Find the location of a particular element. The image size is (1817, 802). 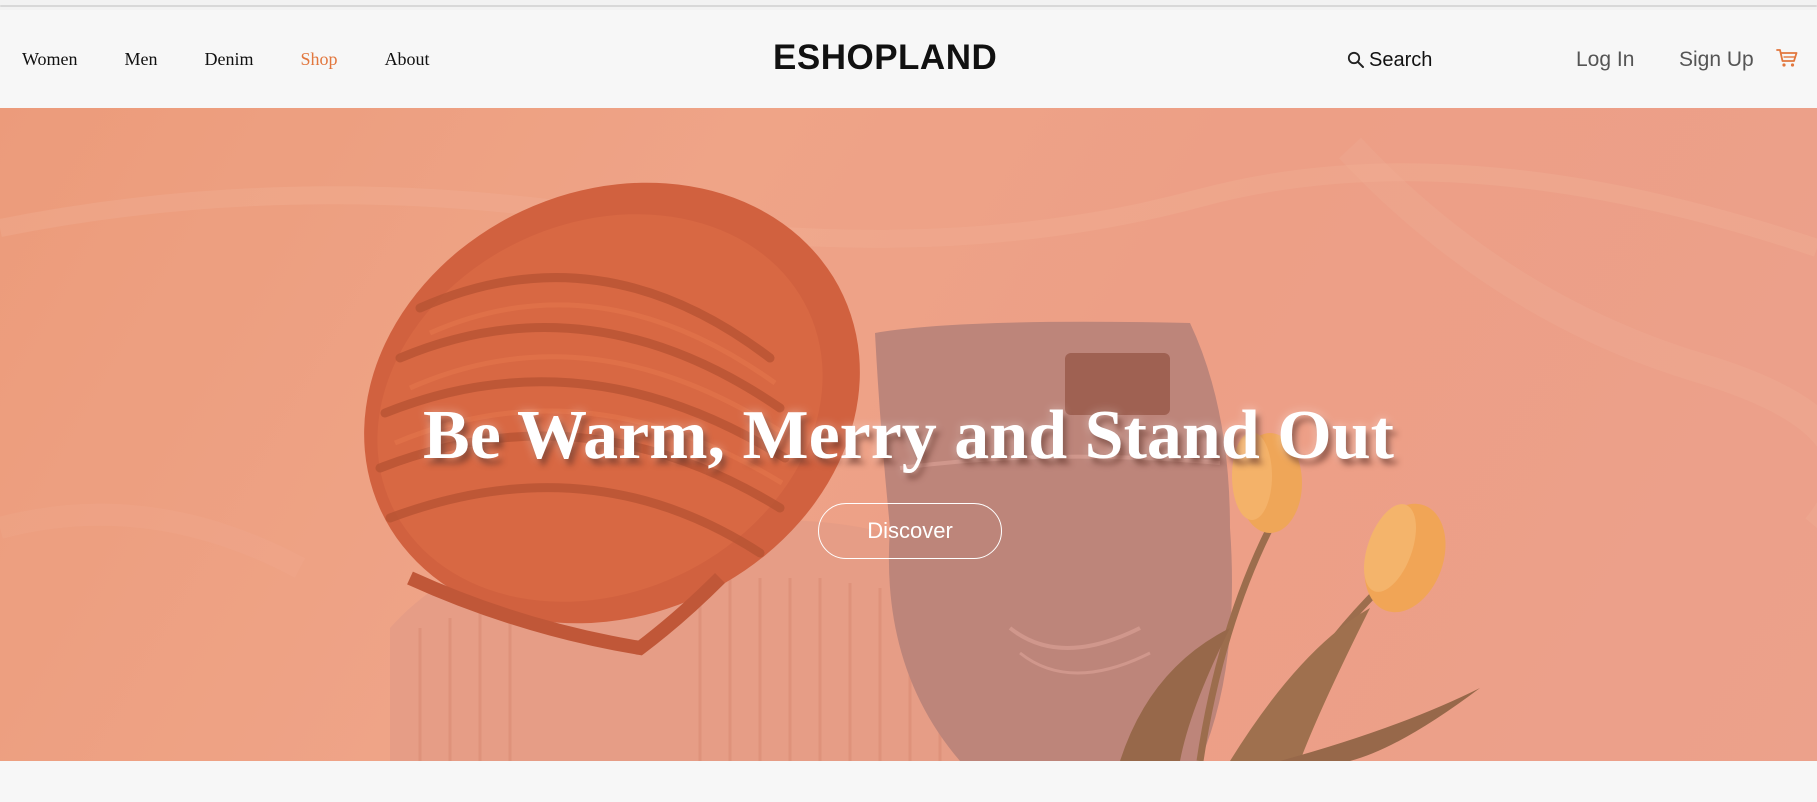

login-link: Log In is located at coordinates (1605, 60).